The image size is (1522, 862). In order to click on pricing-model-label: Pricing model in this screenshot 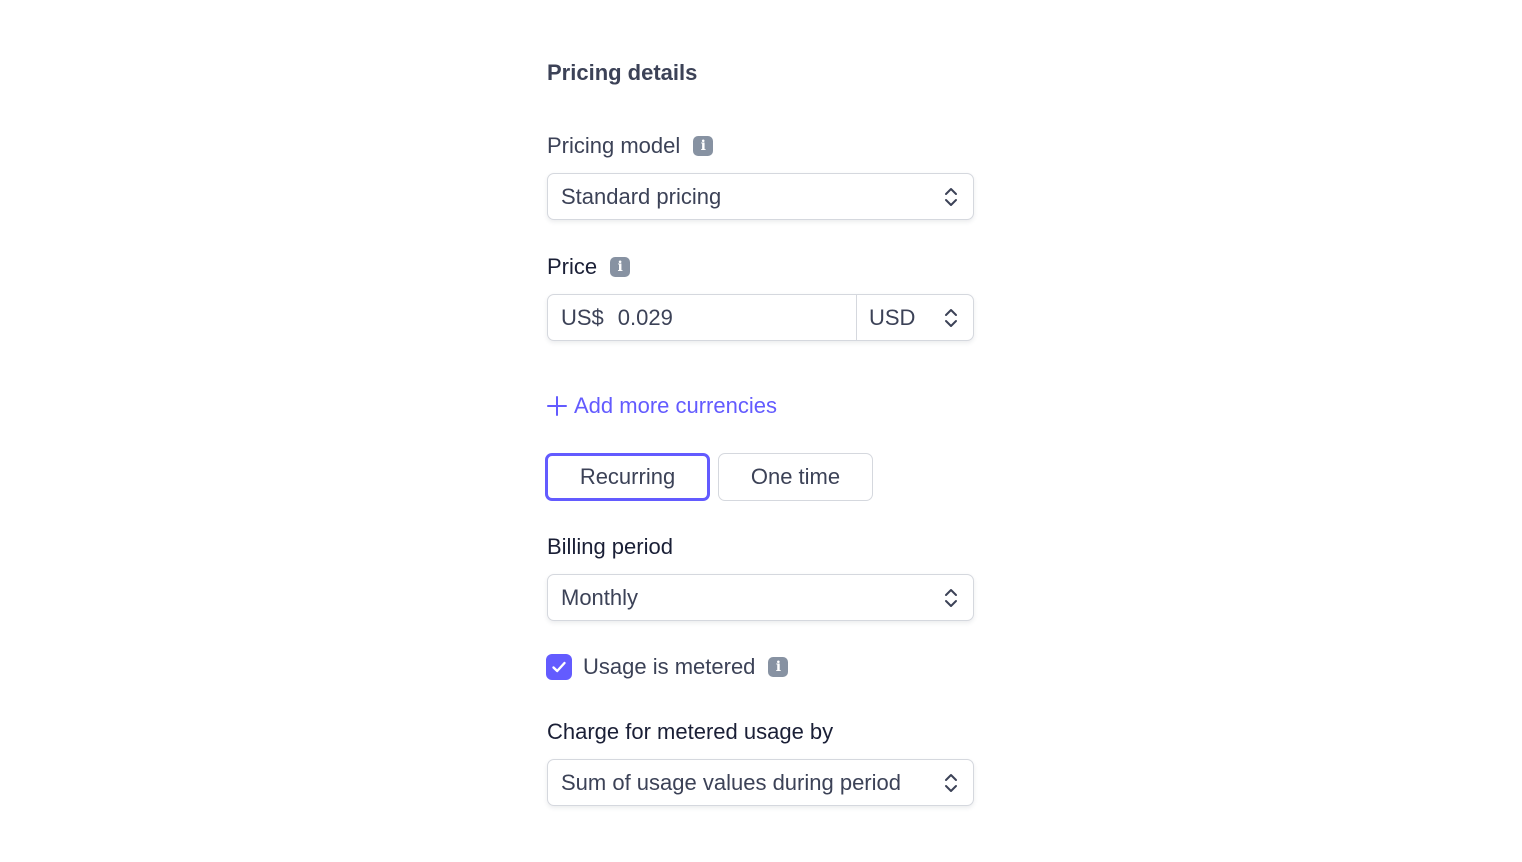, I will do `click(614, 145)`.